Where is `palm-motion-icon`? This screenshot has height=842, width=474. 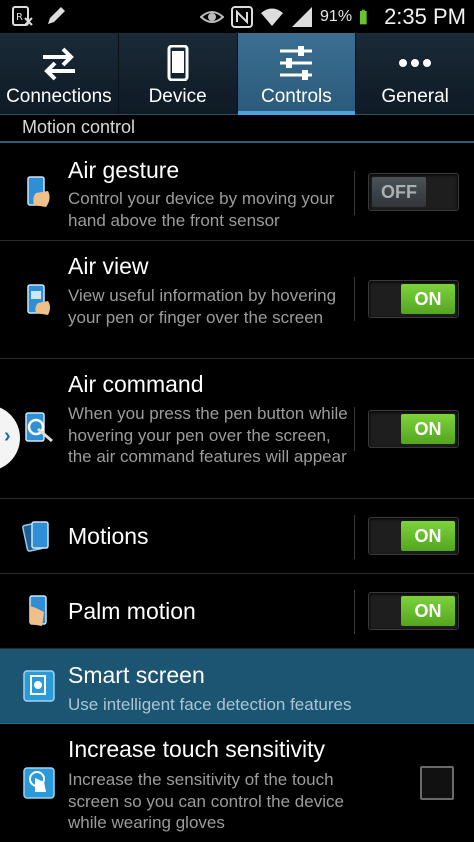 palm-motion-icon is located at coordinates (38, 610).